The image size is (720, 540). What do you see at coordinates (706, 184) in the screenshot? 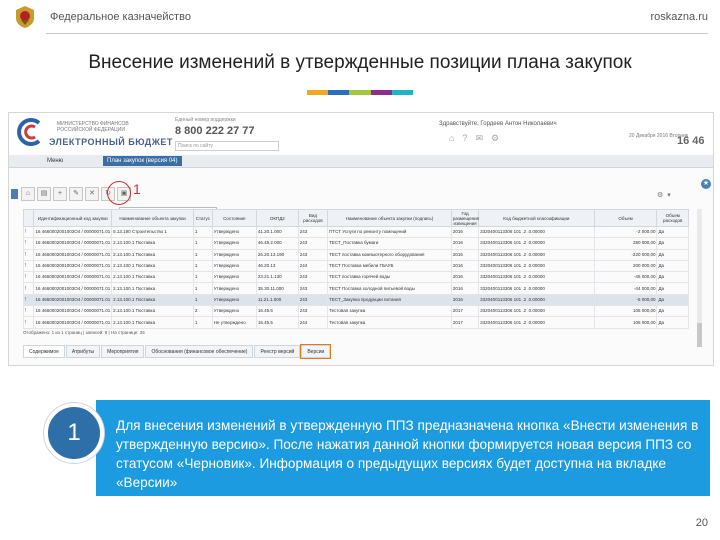
I see `favorites-star-icon: ★` at bounding box center [706, 184].